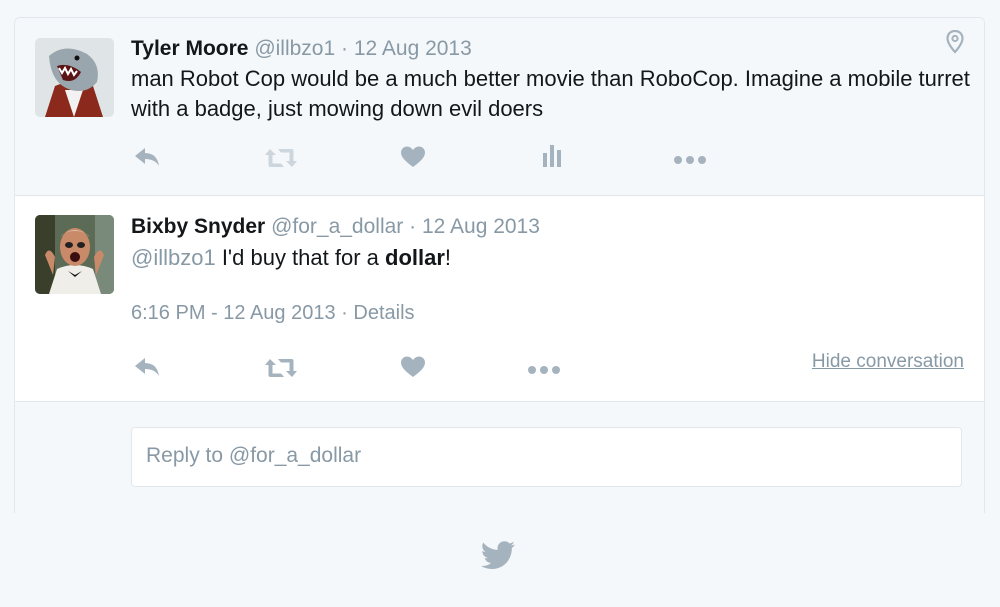  What do you see at coordinates (552, 158) in the screenshot?
I see `analytics-icon` at bounding box center [552, 158].